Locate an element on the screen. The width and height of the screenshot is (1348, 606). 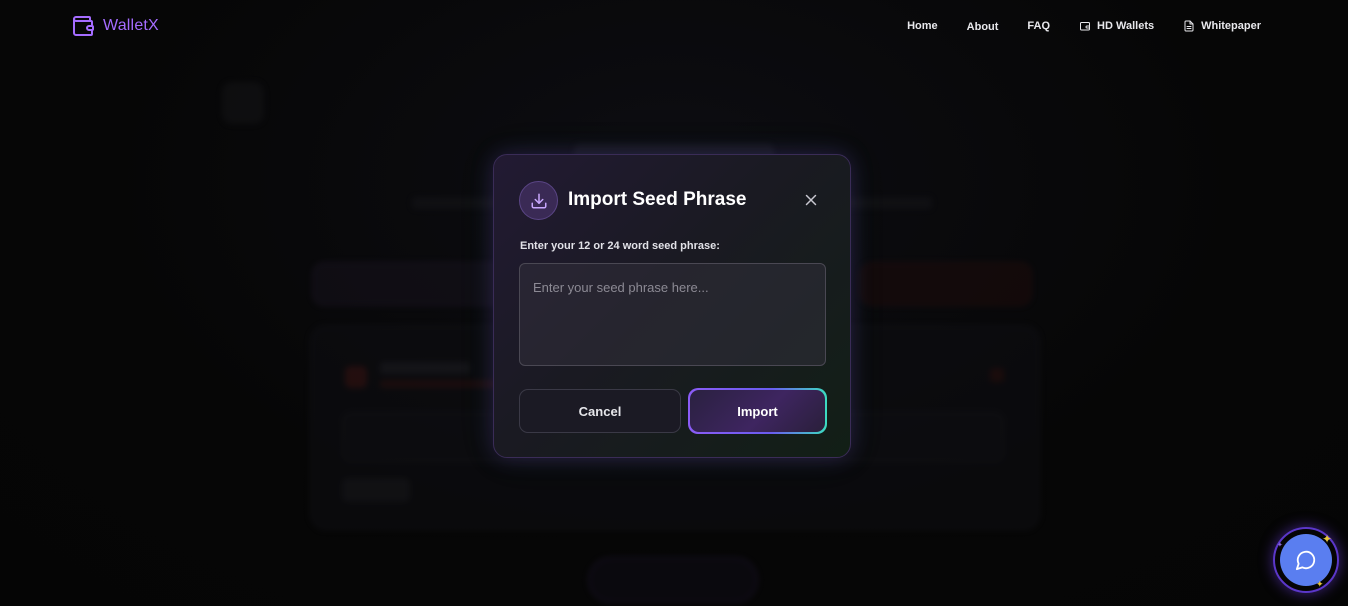
bg-decoration is located at coordinates (243, 103).